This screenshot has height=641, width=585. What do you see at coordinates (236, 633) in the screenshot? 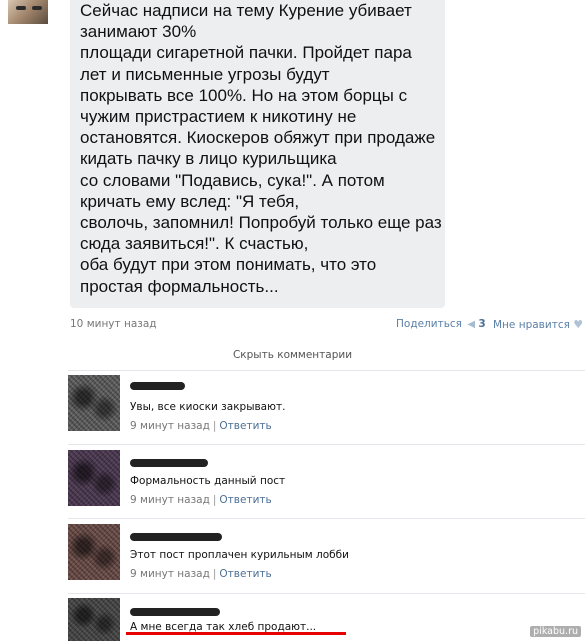
I see `red-underline` at bounding box center [236, 633].